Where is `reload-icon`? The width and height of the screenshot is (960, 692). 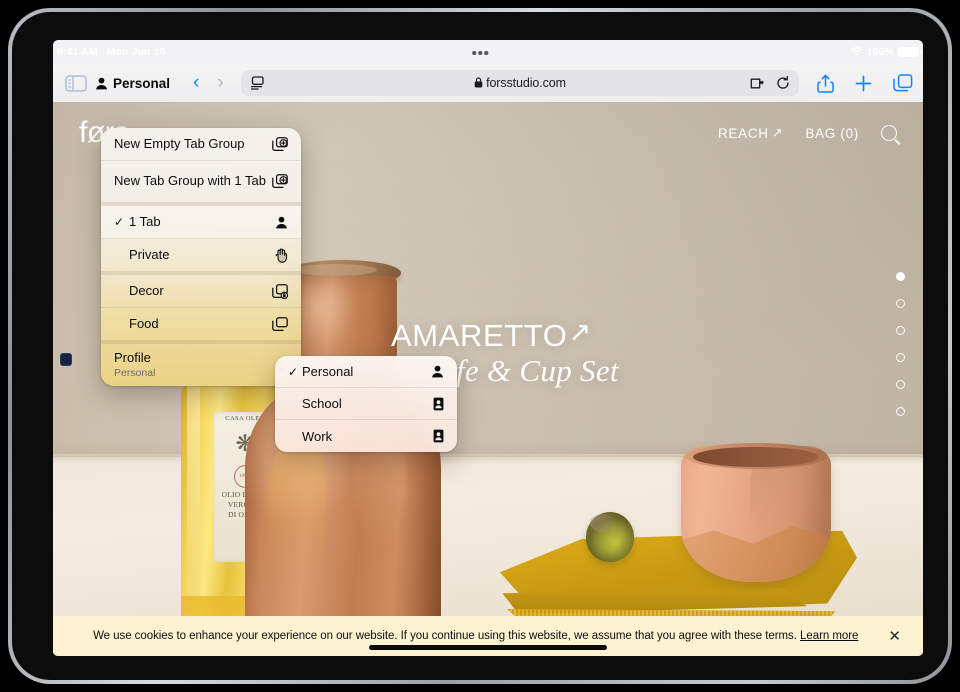 reload-icon is located at coordinates (783, 83).